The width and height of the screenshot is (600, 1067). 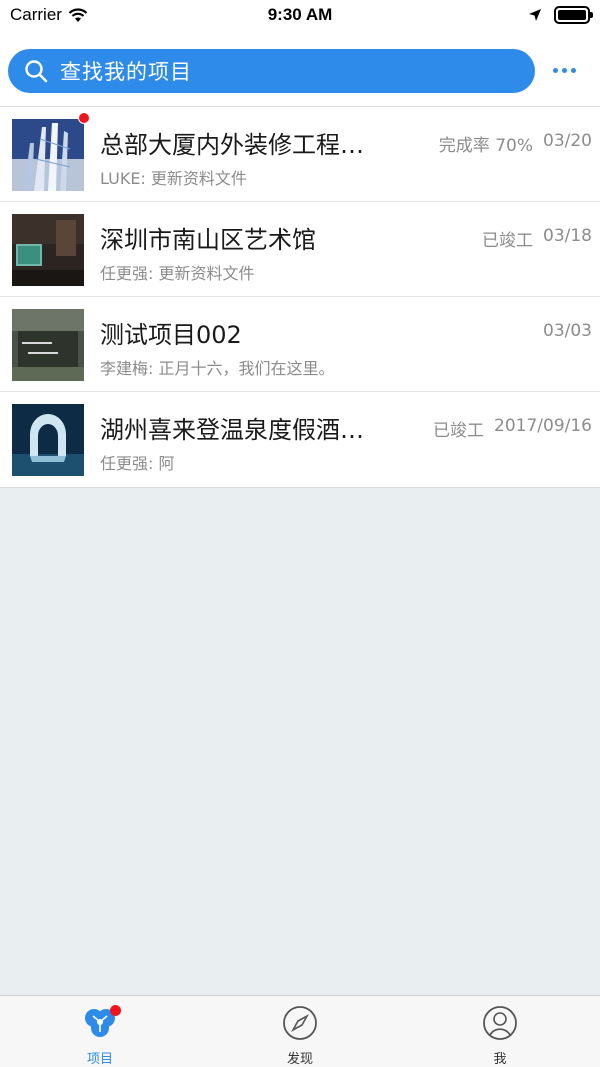 I want to click on tab-label: 发现, so click(x=299, y=1059).